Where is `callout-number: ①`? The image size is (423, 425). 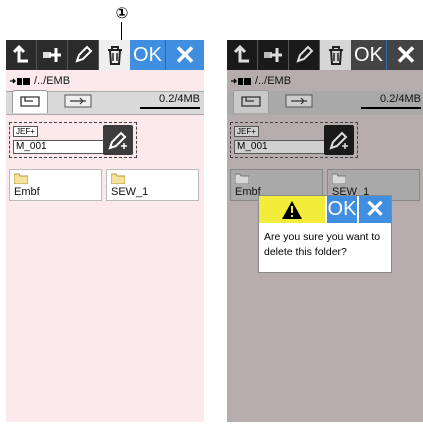
callout-number: ① is located at coordinates (122, 13).